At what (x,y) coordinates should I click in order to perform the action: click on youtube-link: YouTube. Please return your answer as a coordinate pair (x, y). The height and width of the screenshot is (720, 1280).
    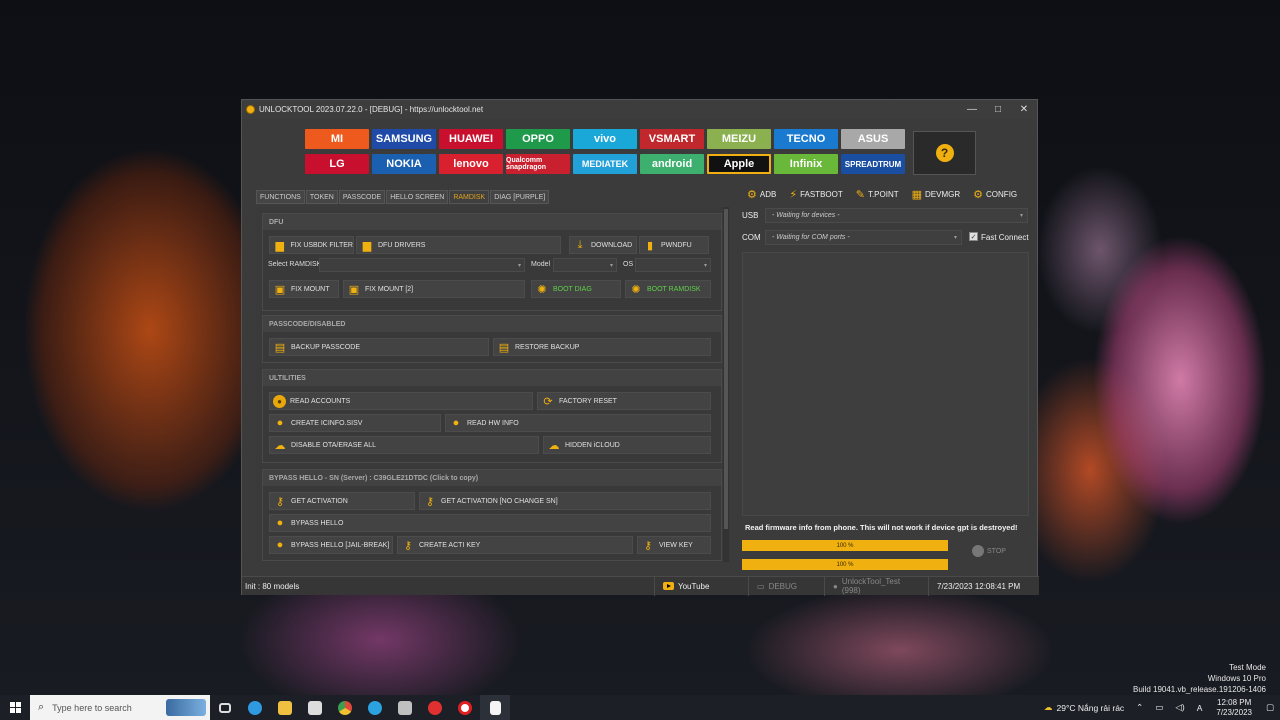
    Looking at the image, I should click on (701, 586).